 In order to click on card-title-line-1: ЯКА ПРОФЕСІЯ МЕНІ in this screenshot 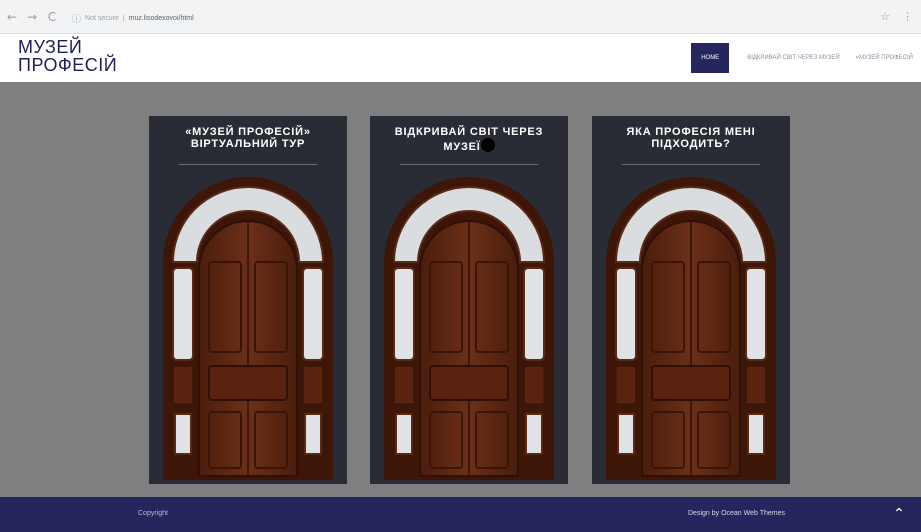, I will do `click(691, 132)`.